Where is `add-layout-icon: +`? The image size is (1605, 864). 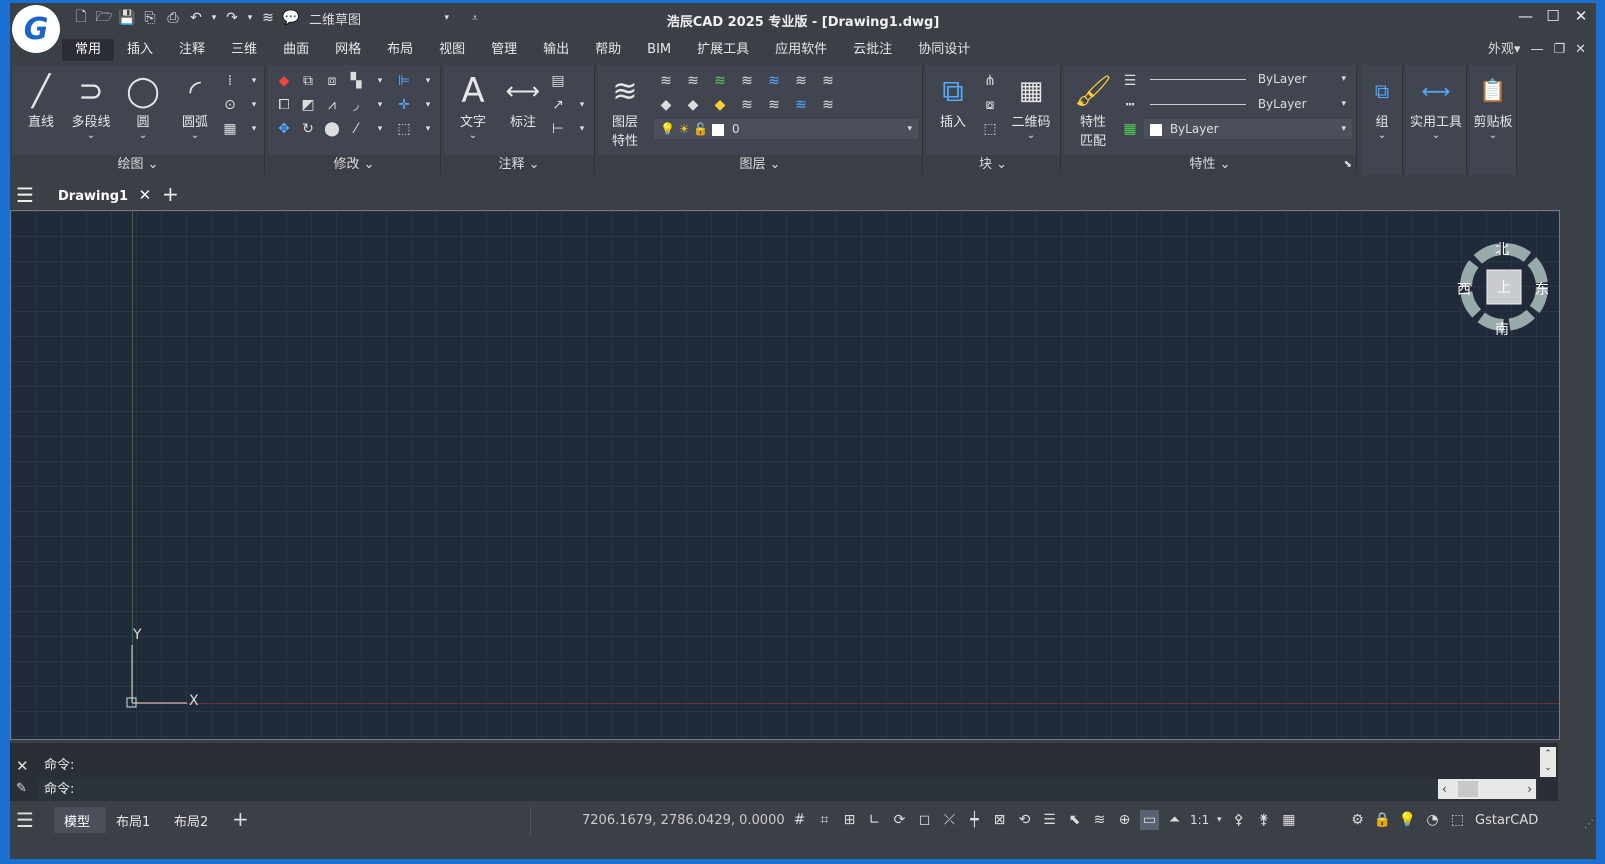
add-layout-icon: + is located at coordinates (240, 819).